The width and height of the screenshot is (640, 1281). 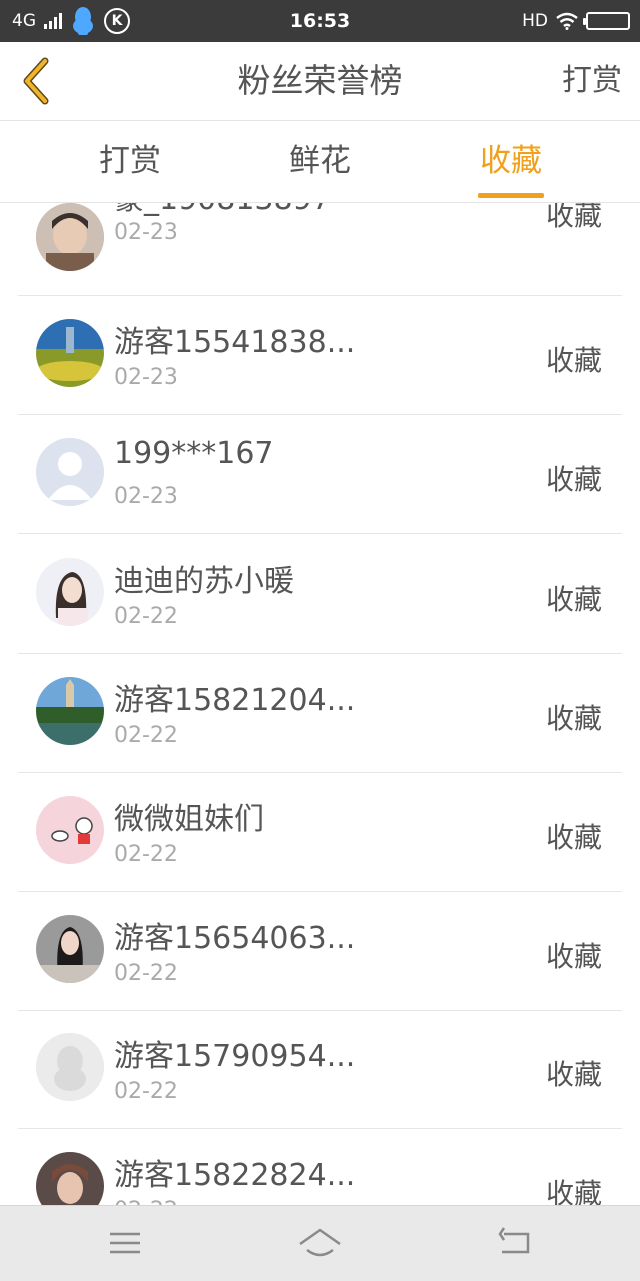 What do you see at coordinates (567, 21) in the screenshot?
I see `wifi-icon` at bounding box center [567, 21].